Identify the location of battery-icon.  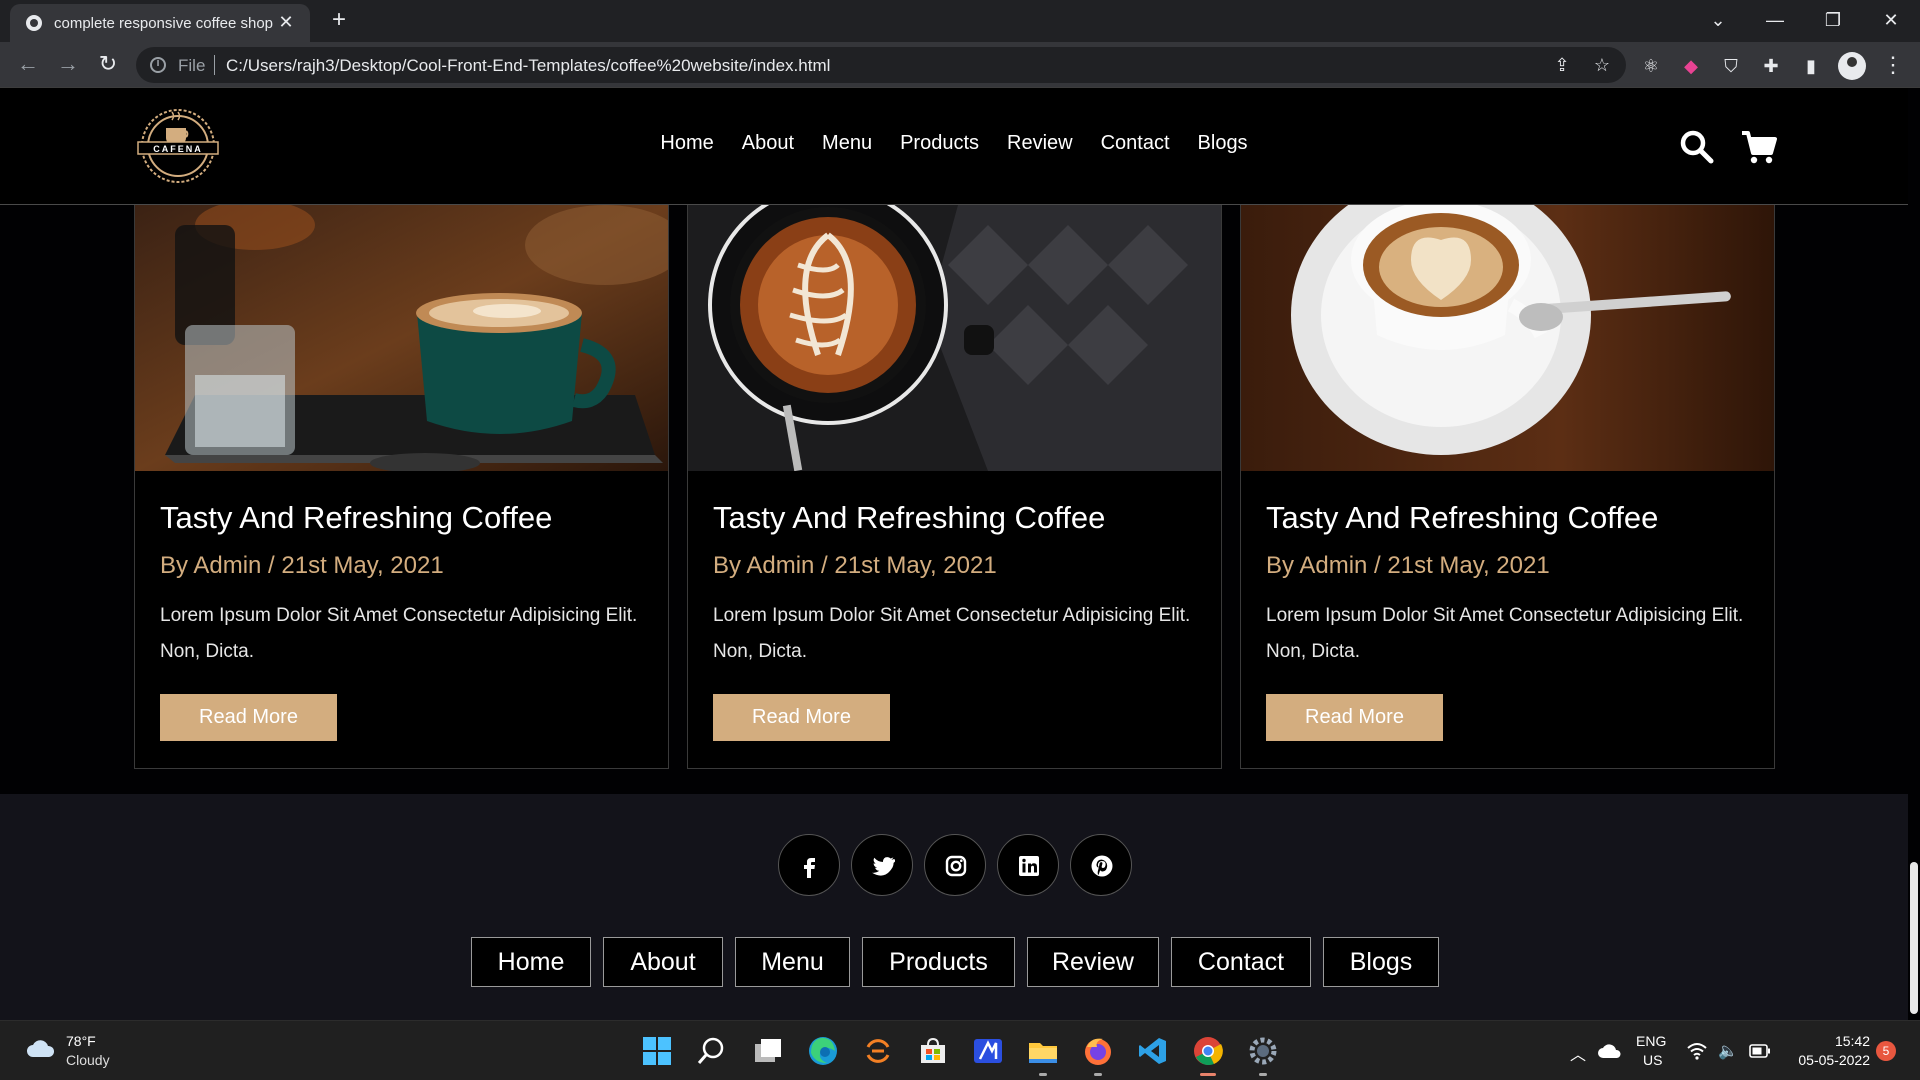
(1760, 1051).